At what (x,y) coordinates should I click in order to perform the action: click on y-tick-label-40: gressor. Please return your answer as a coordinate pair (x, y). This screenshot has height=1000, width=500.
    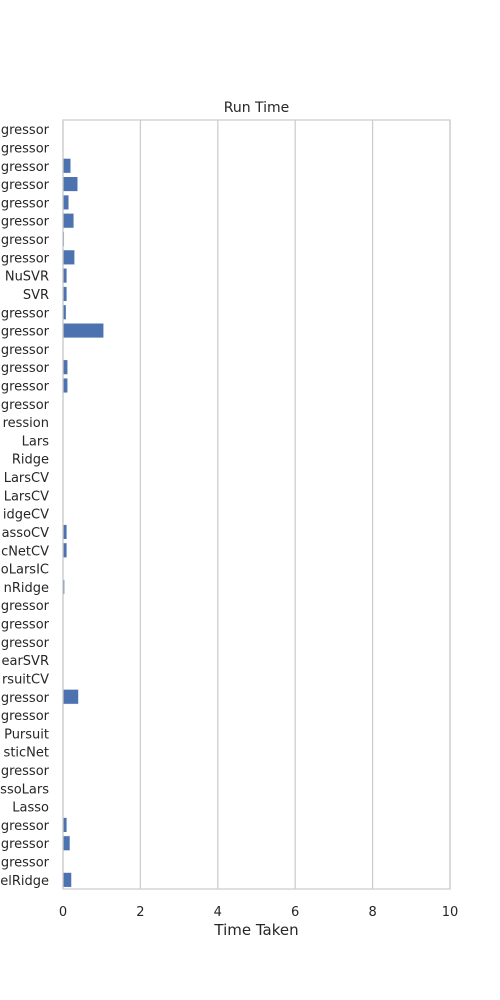
    Looking at the image, I should click on (25, 863).